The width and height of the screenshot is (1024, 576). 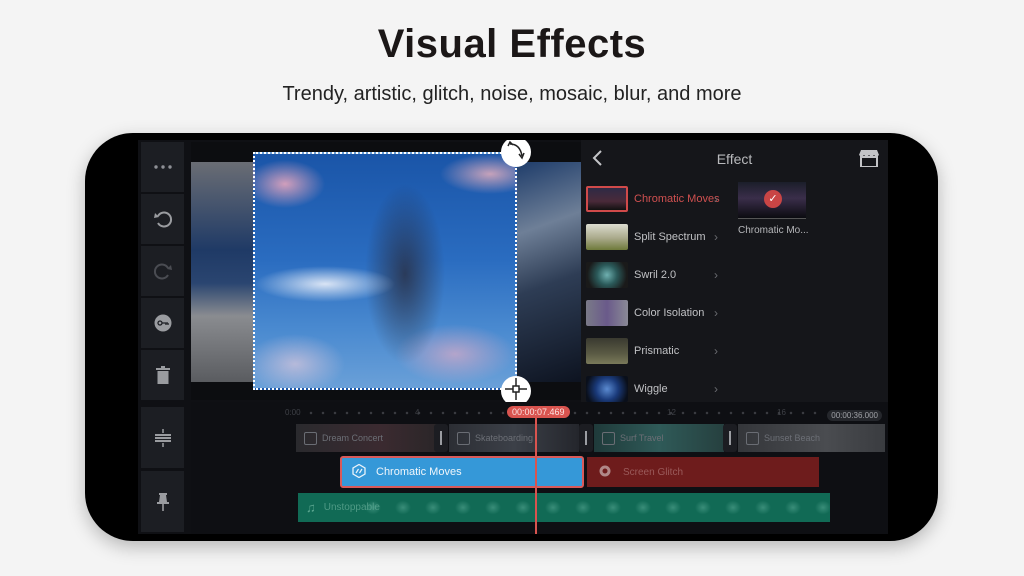 What do you see at coordinates (419, 472) in the screenshot?
I see `effect-clip-label: Chromatic Moves` at bounding box center [419, 472].